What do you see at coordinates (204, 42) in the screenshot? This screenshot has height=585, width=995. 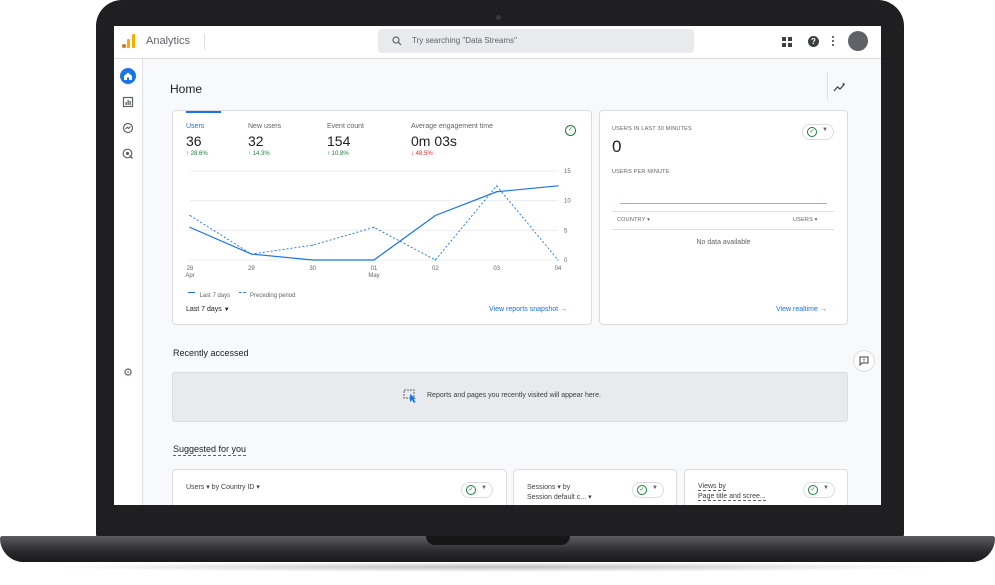 I see `divider` at bounding box center [204, 42].